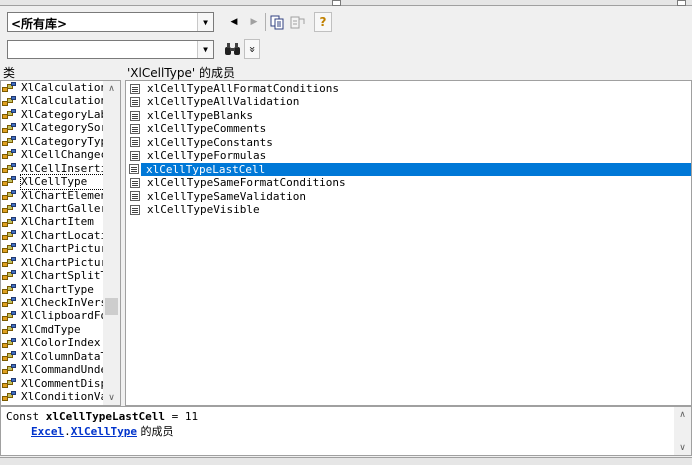  Describe the element at coordinates (26, 416) in the screenshot. I see `declaration-prefix: Const` at that location.